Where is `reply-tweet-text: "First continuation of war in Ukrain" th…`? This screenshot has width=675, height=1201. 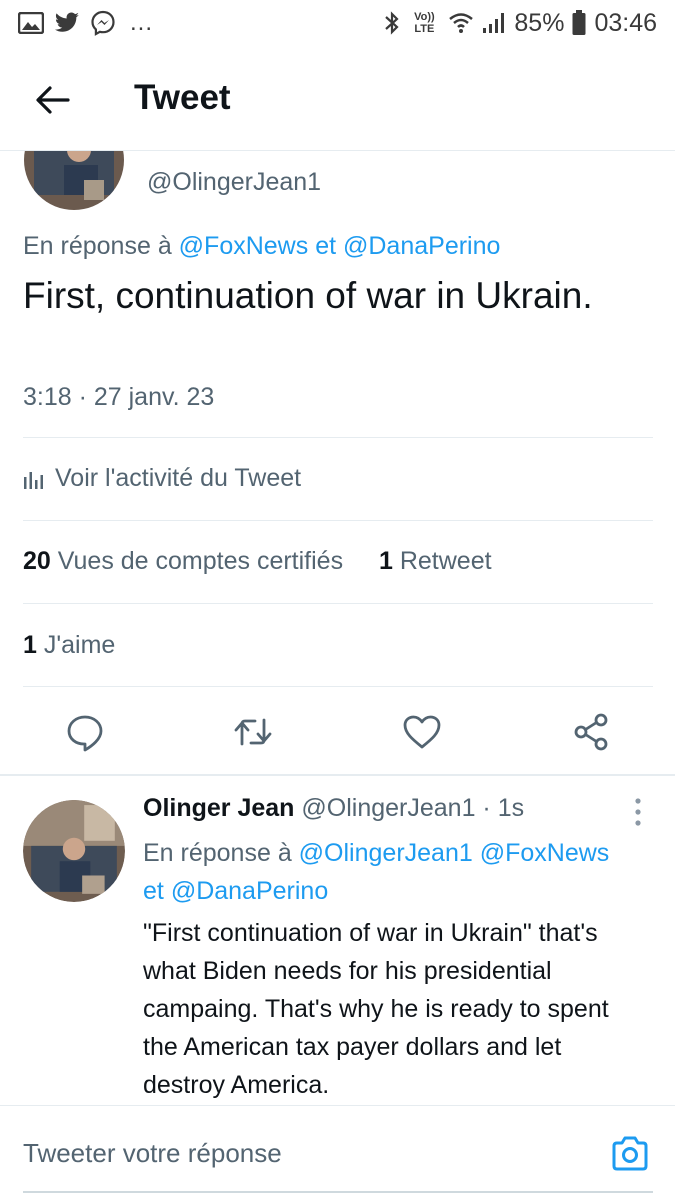
reply-tweet-text: "First continuation of war in Ukrain" th… is located at coordinates (376, 1009).